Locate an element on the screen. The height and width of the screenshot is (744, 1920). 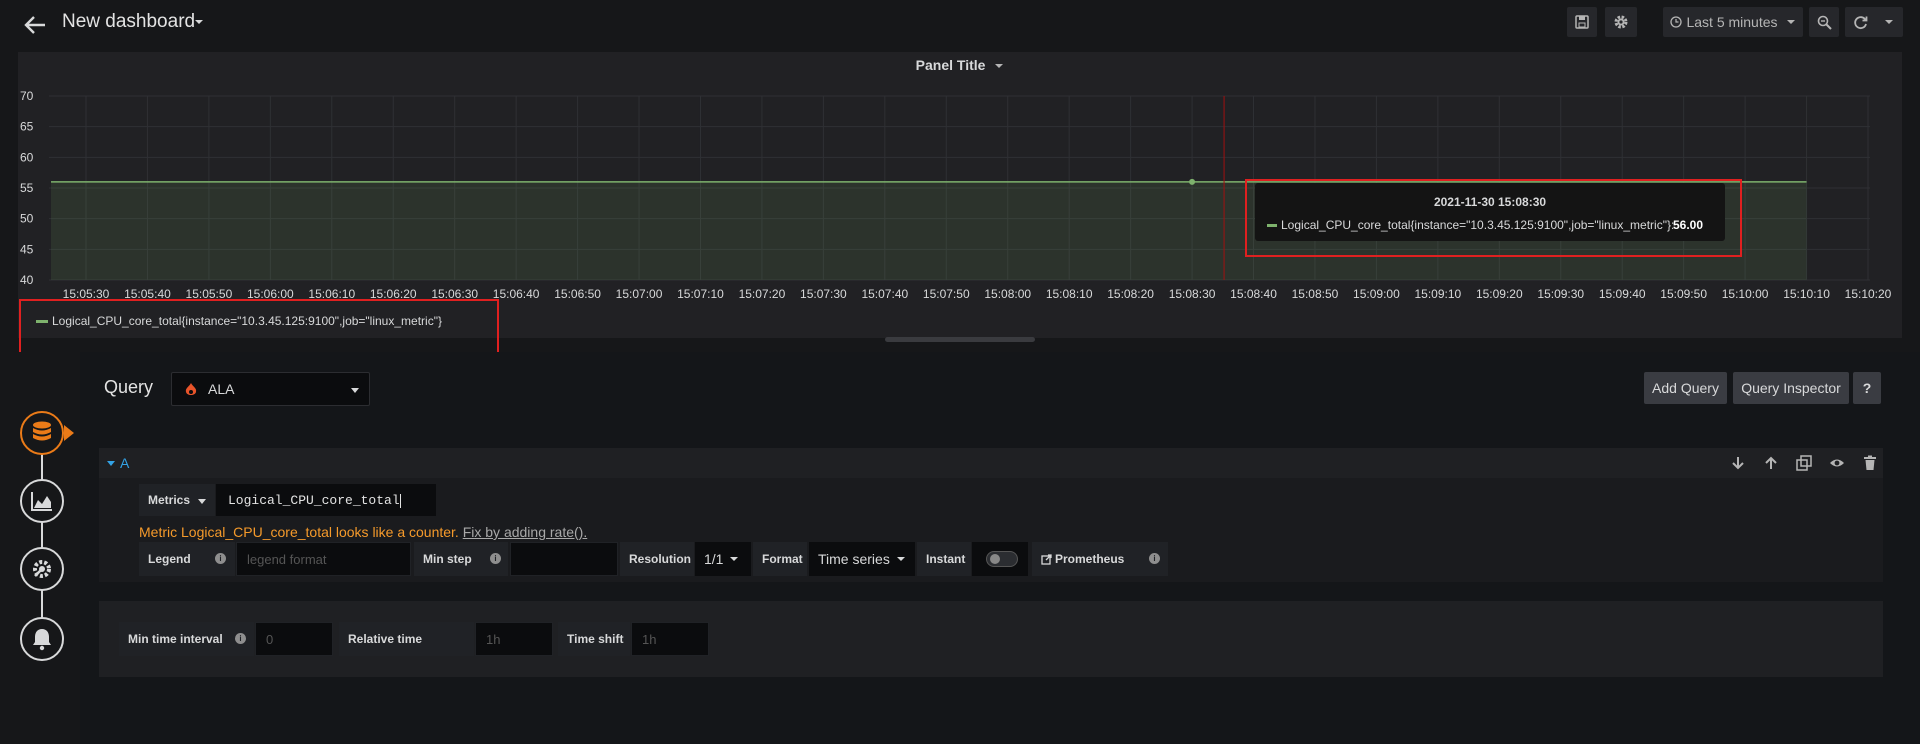
y-tick-label: 50 is located at coordinates (27, 219).